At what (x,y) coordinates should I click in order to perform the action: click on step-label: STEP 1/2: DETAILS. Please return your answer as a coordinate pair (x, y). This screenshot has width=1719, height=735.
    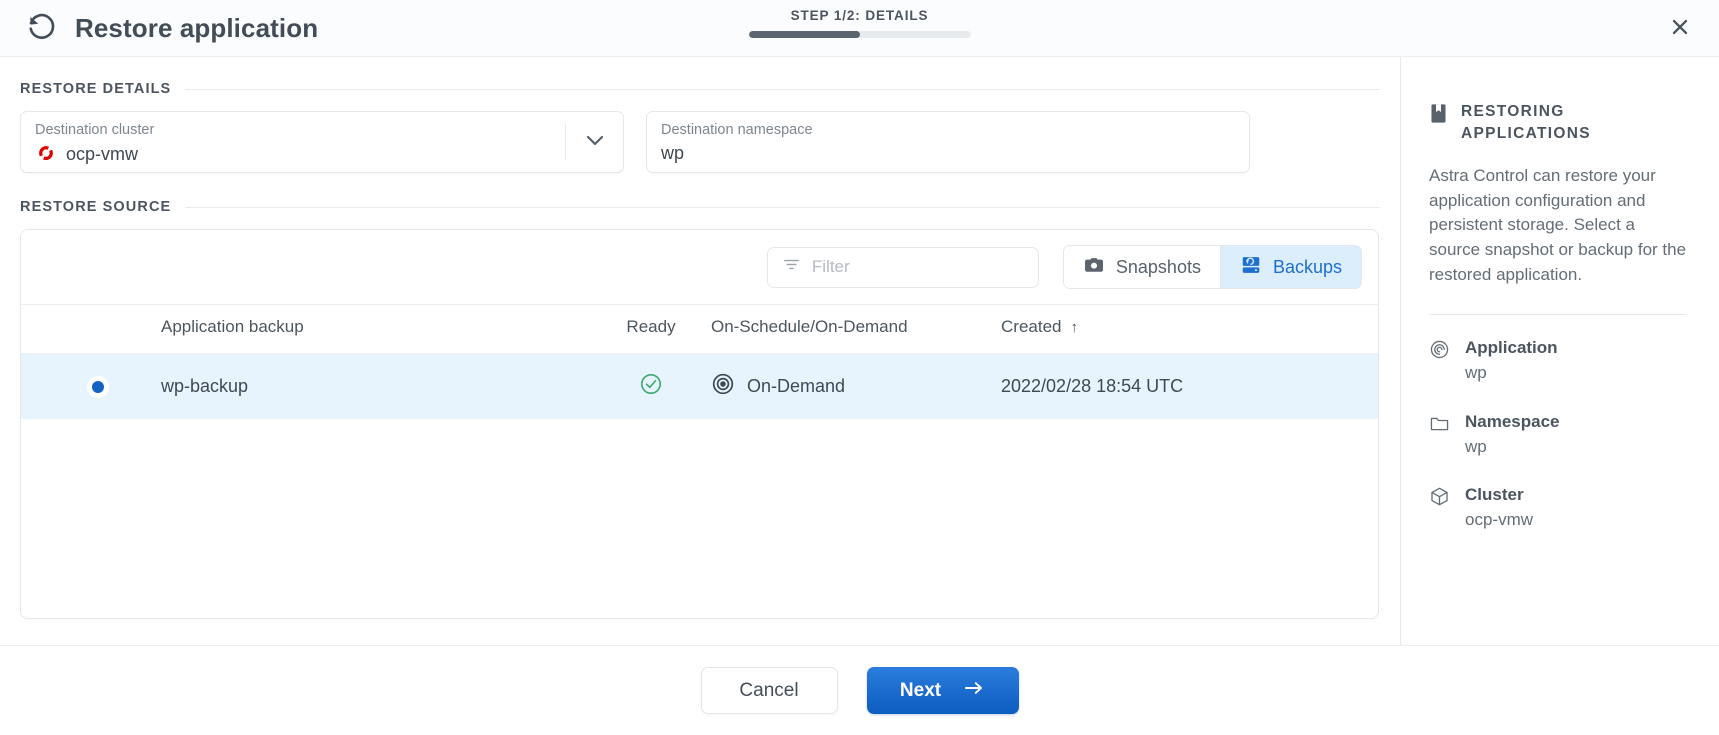
    Looking at the image, I should click on (859, 15).